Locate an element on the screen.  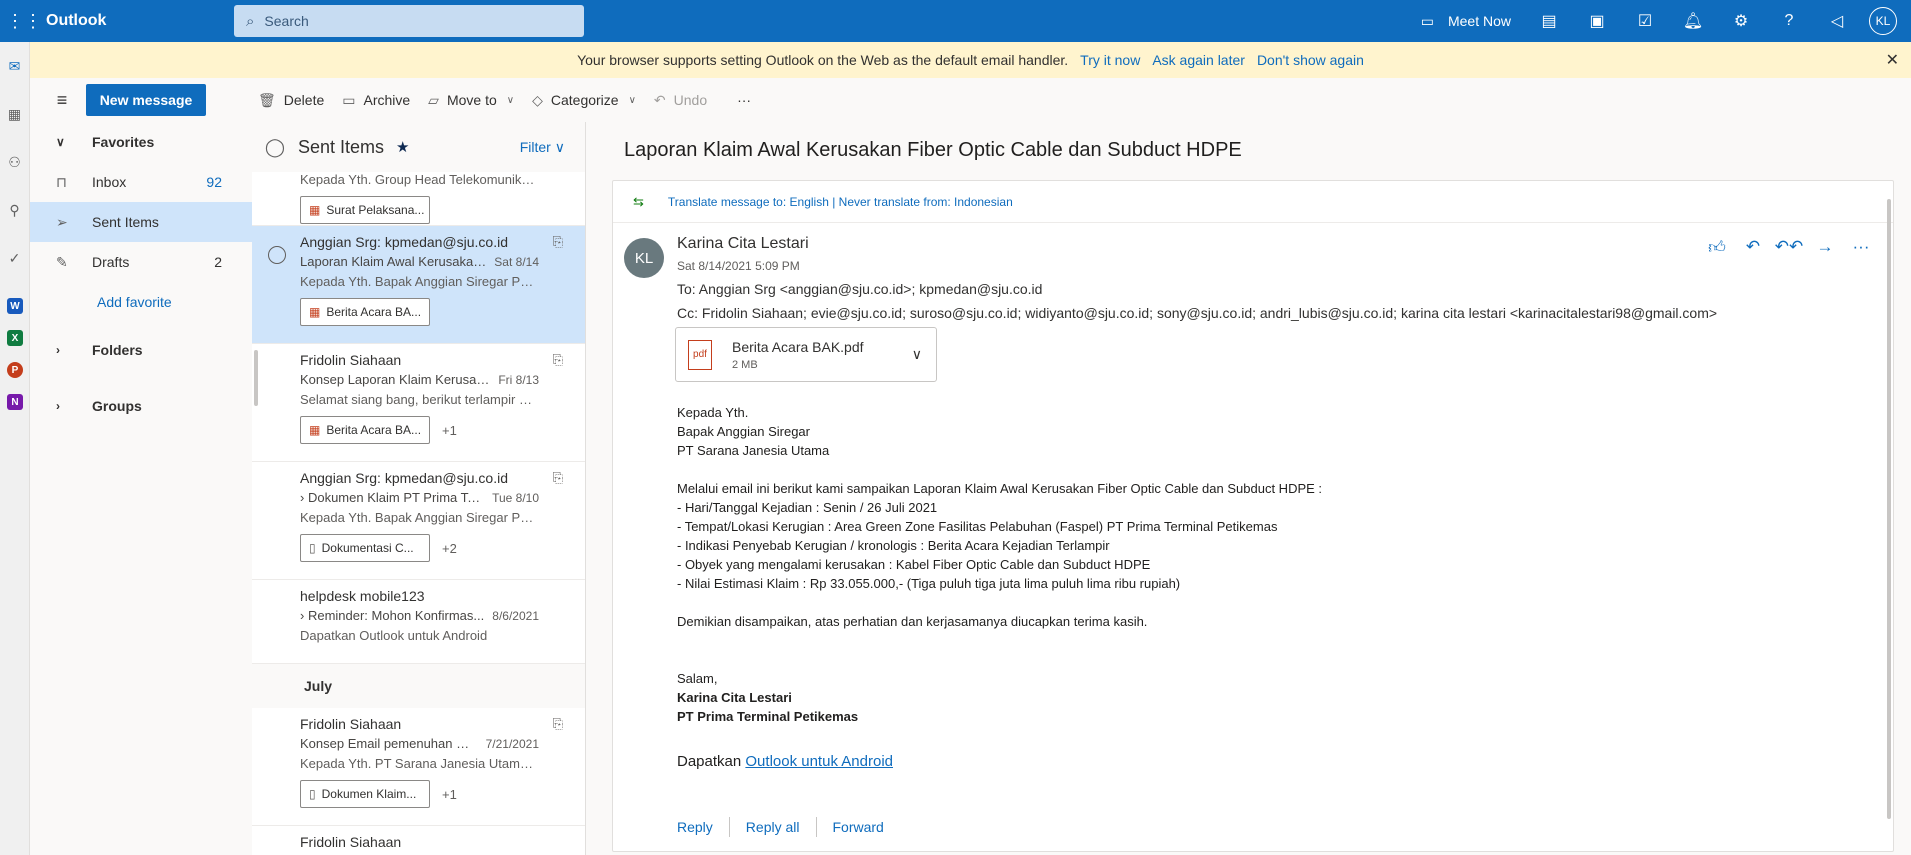
reply-all-button: Reply all is located at coordinates (773, 827).